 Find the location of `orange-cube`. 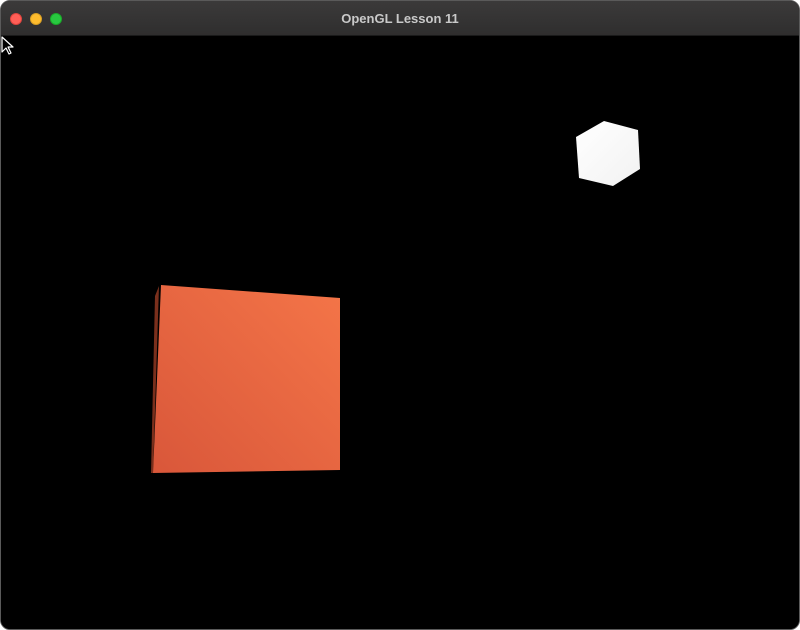

orange-cube is located at coordinates (245, 379).